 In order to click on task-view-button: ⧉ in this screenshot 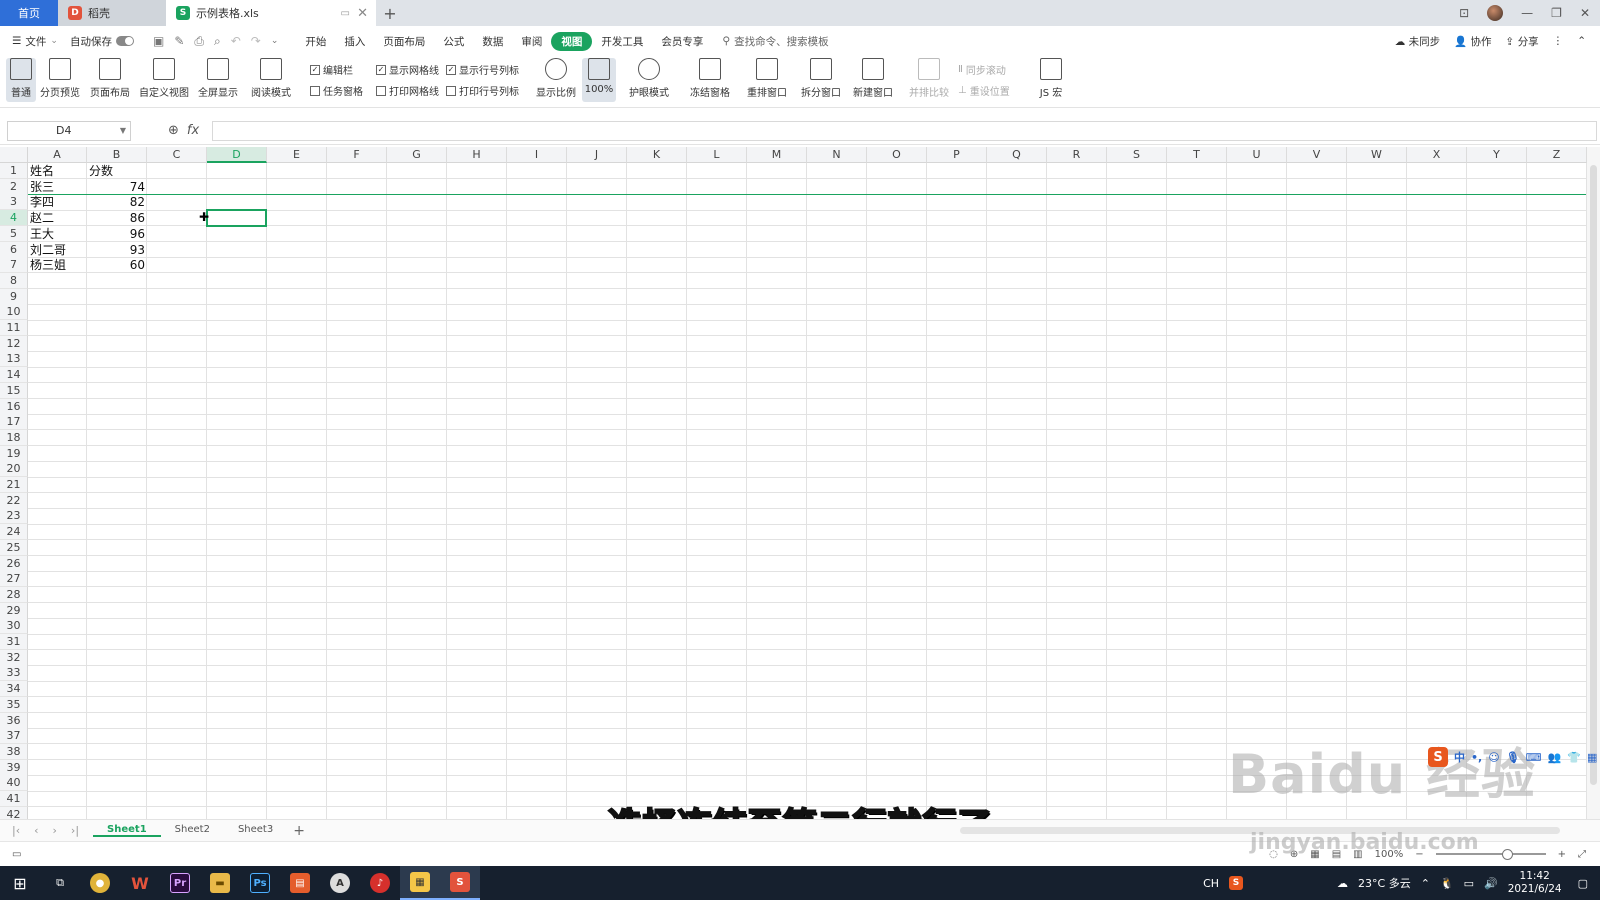, I will do `click(60, 883)`.